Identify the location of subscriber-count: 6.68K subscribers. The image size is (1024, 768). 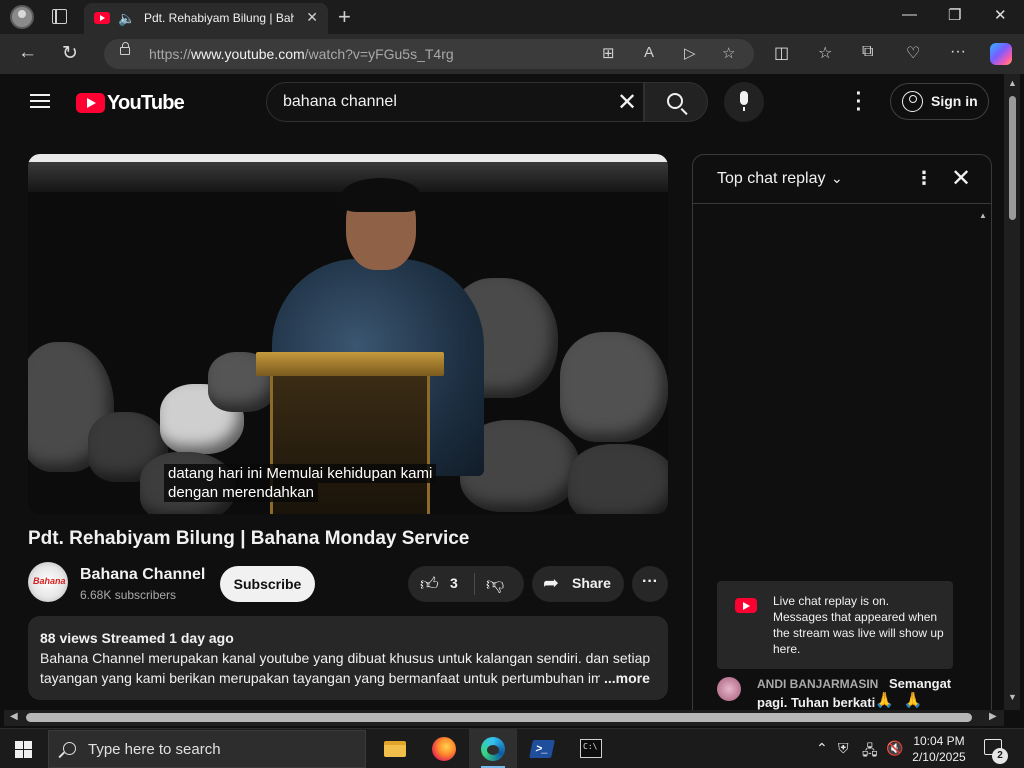
(128, 595).